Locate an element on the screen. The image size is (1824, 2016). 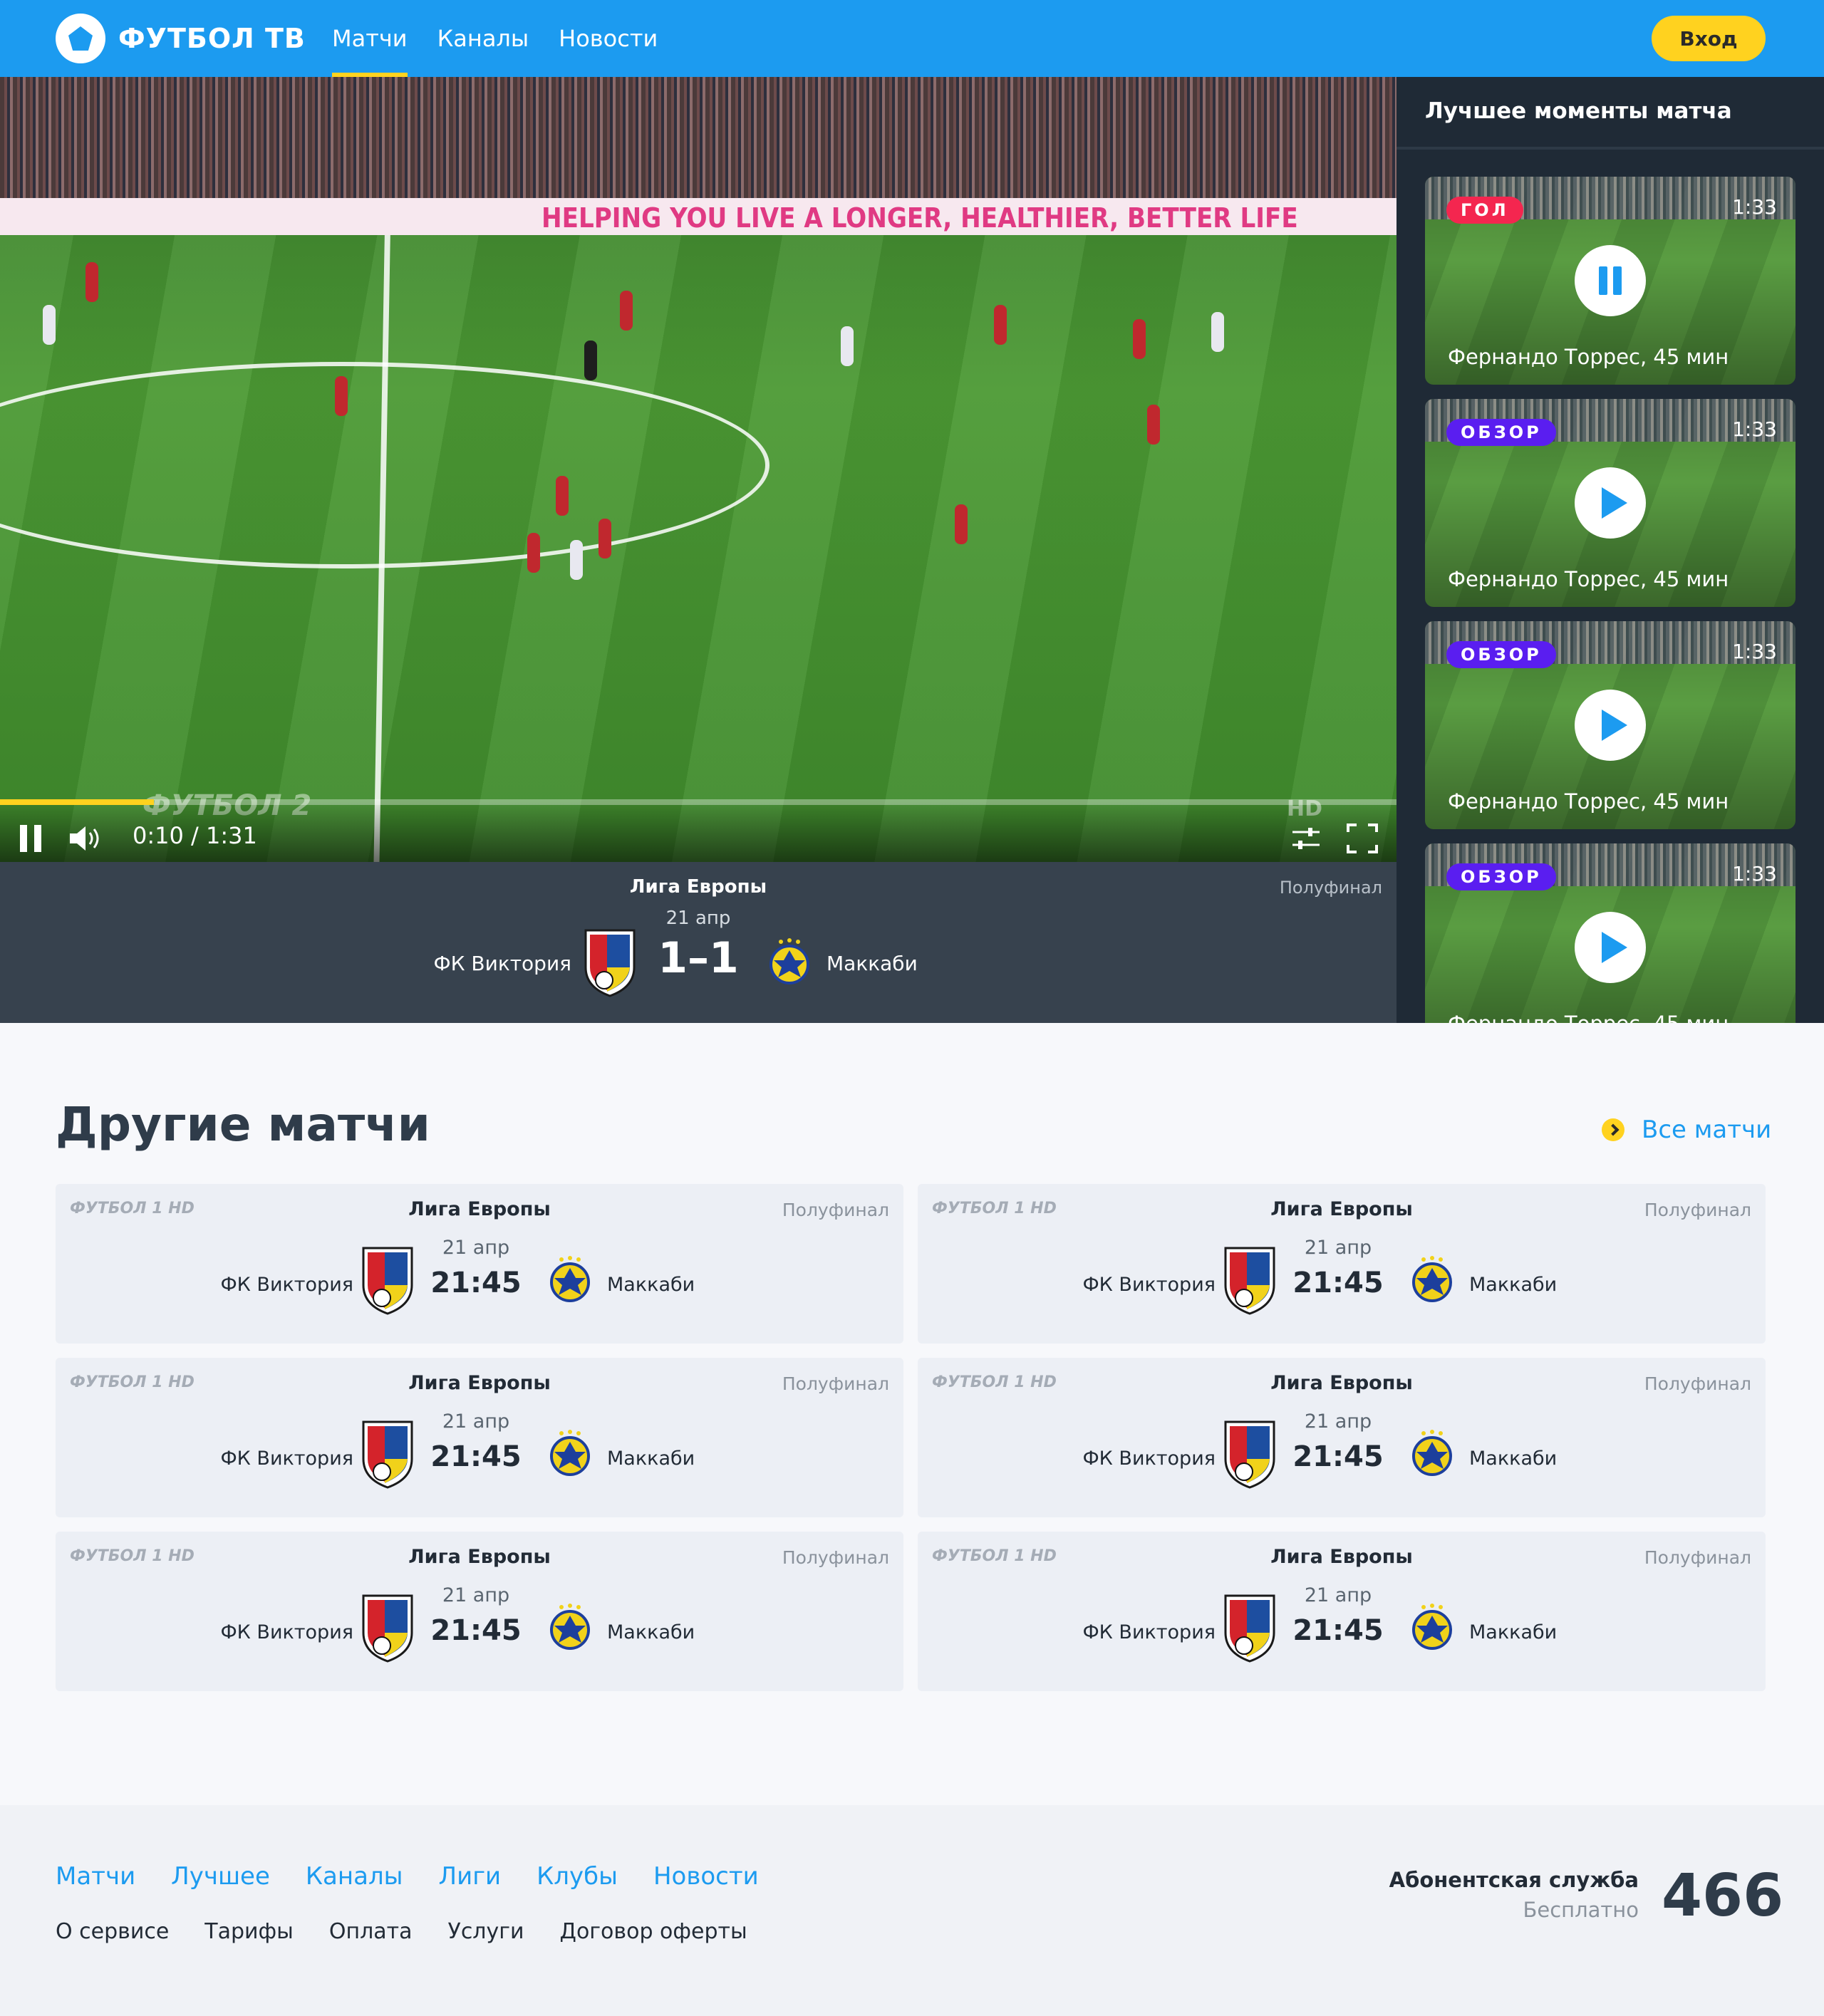
highlight-card: ГОЛ 1:33 Фернандо Торрес, 45 мин is located at coordinates (1610, 281).